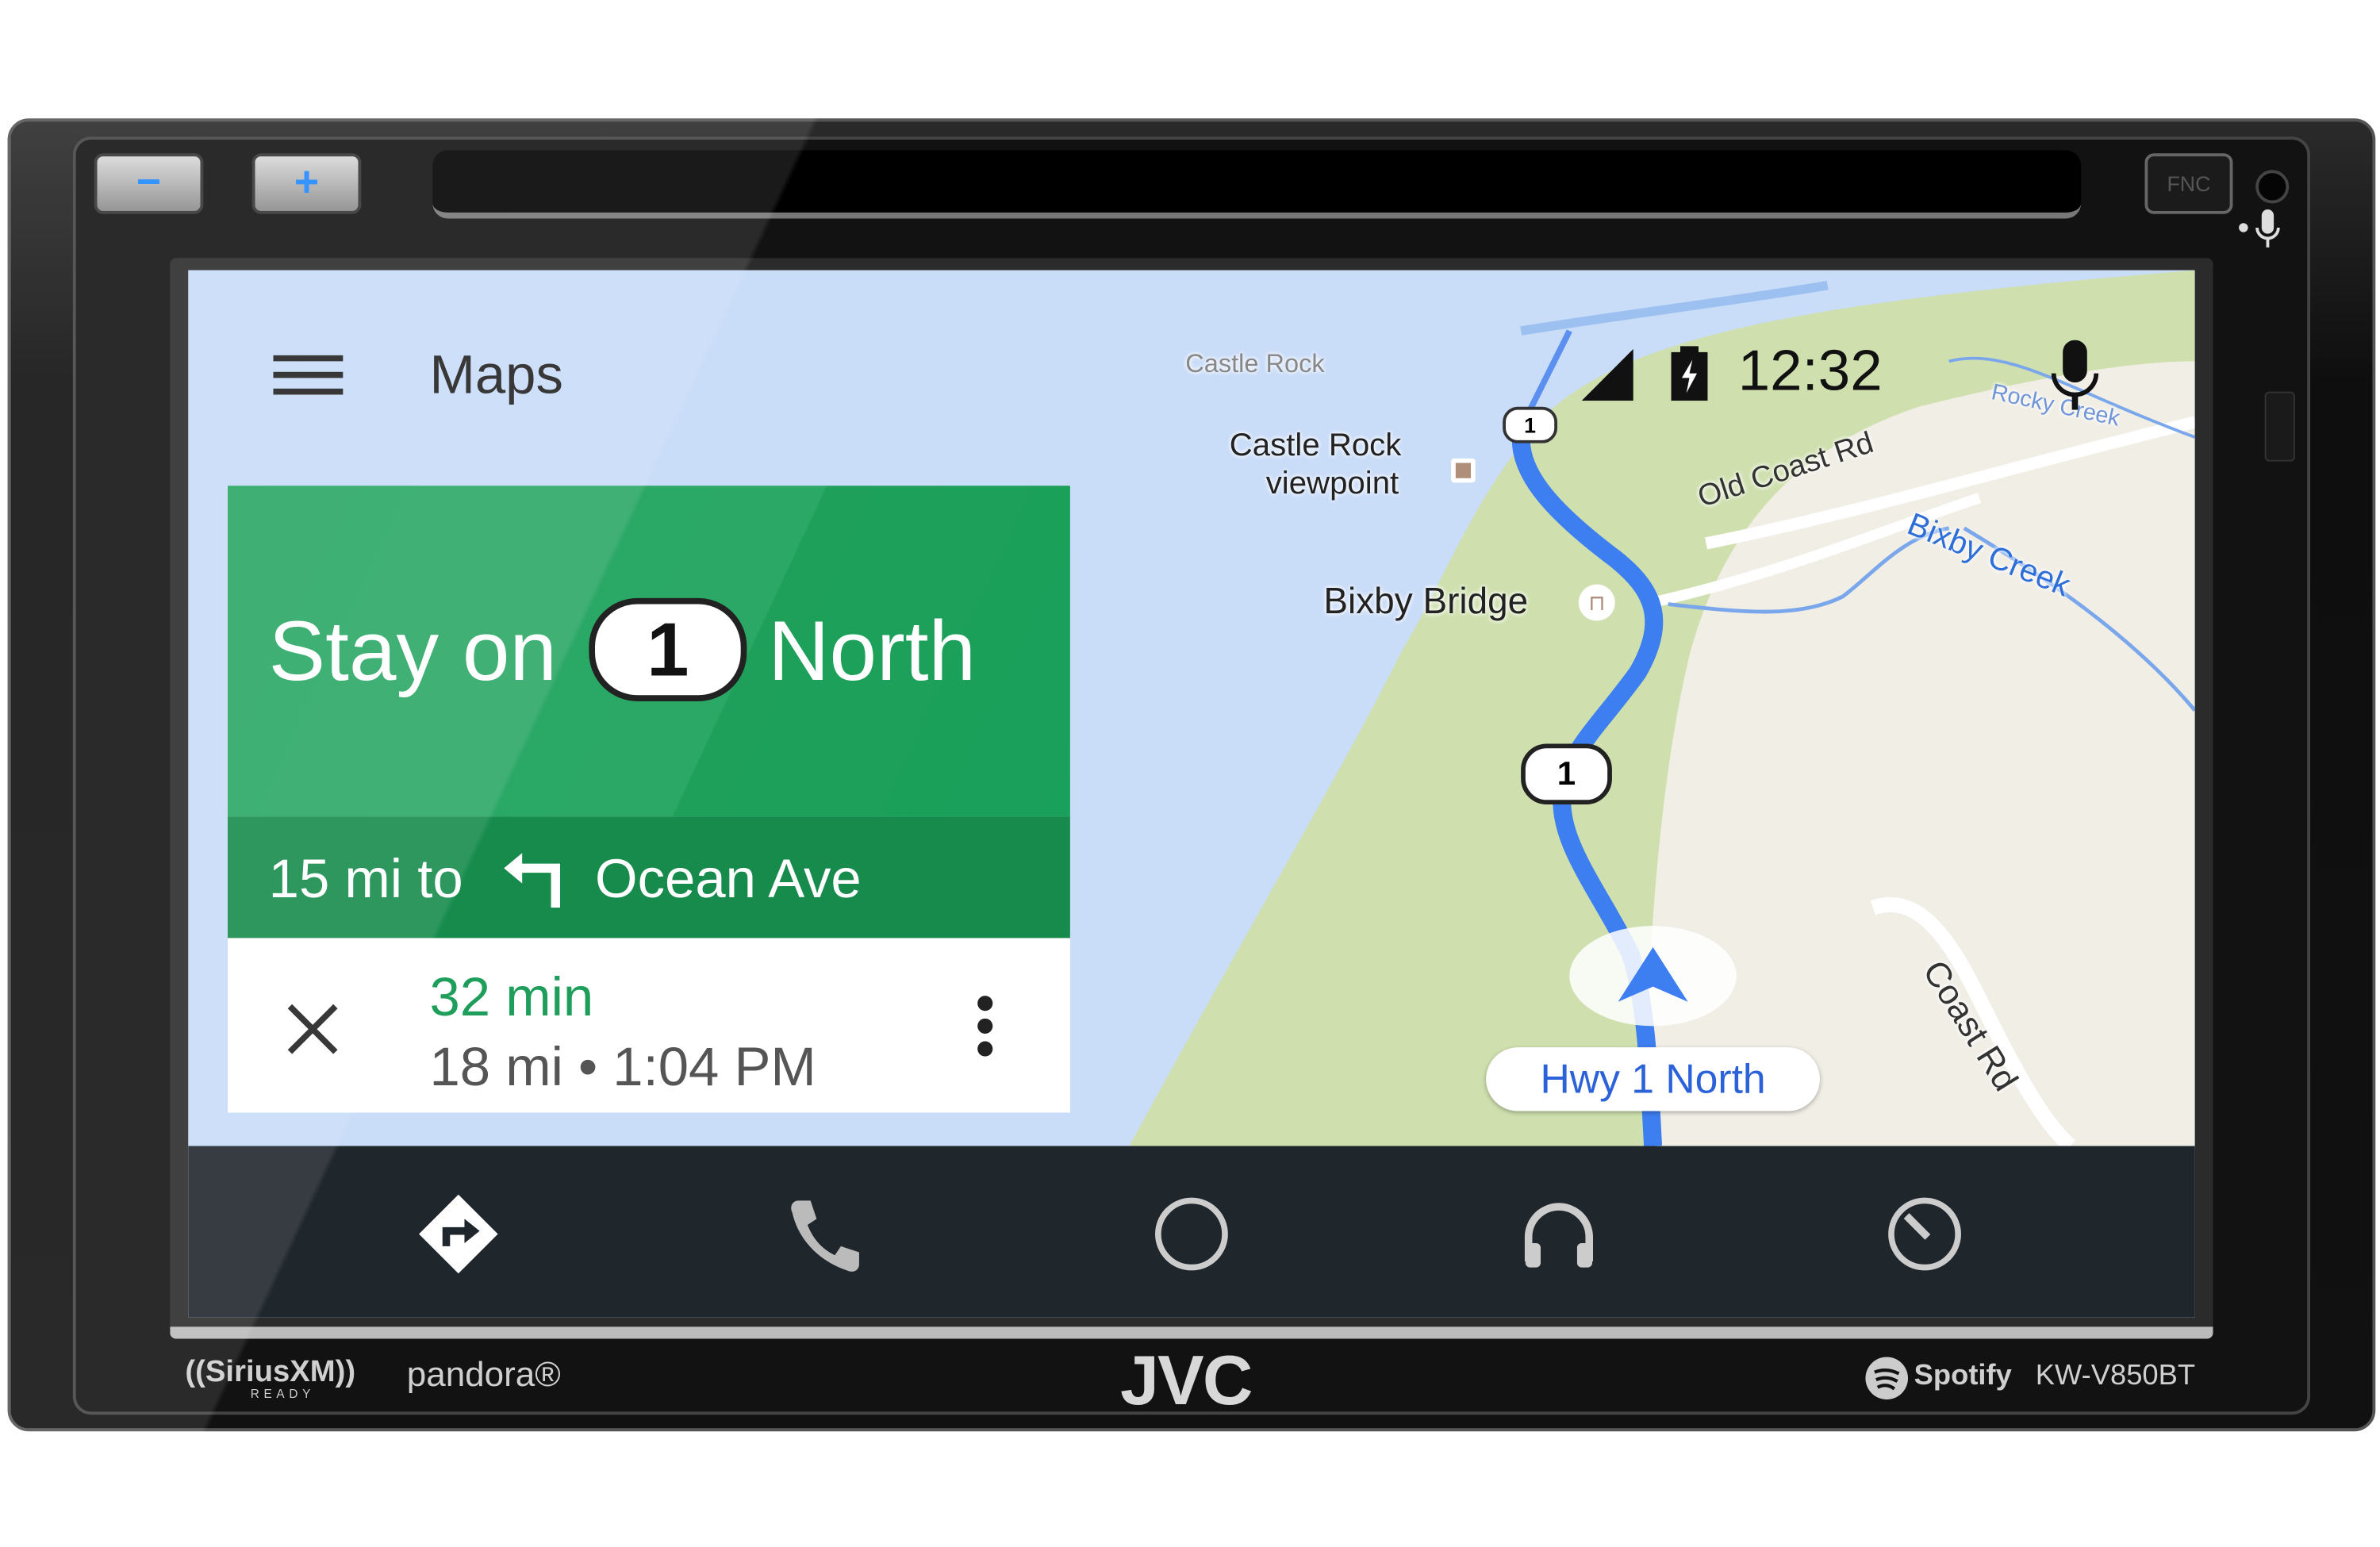 This screenshot has width=2380, height=1547. Describe the element at coordinates (1255, 363) in the screenshot. I see `map-label-castle-rock: Castle Rock` at that location.